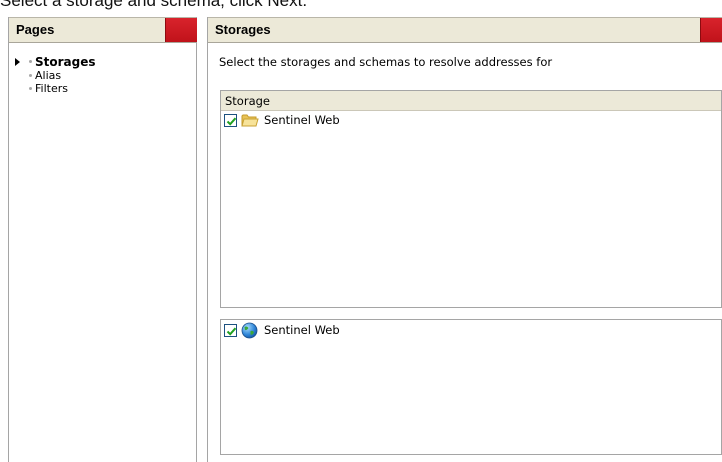 The width and height of the screenshot is (722, 462). Describe the element at coordinates (17, 62) in the screenshot. I see `current-page-arrow-icon` at that location.